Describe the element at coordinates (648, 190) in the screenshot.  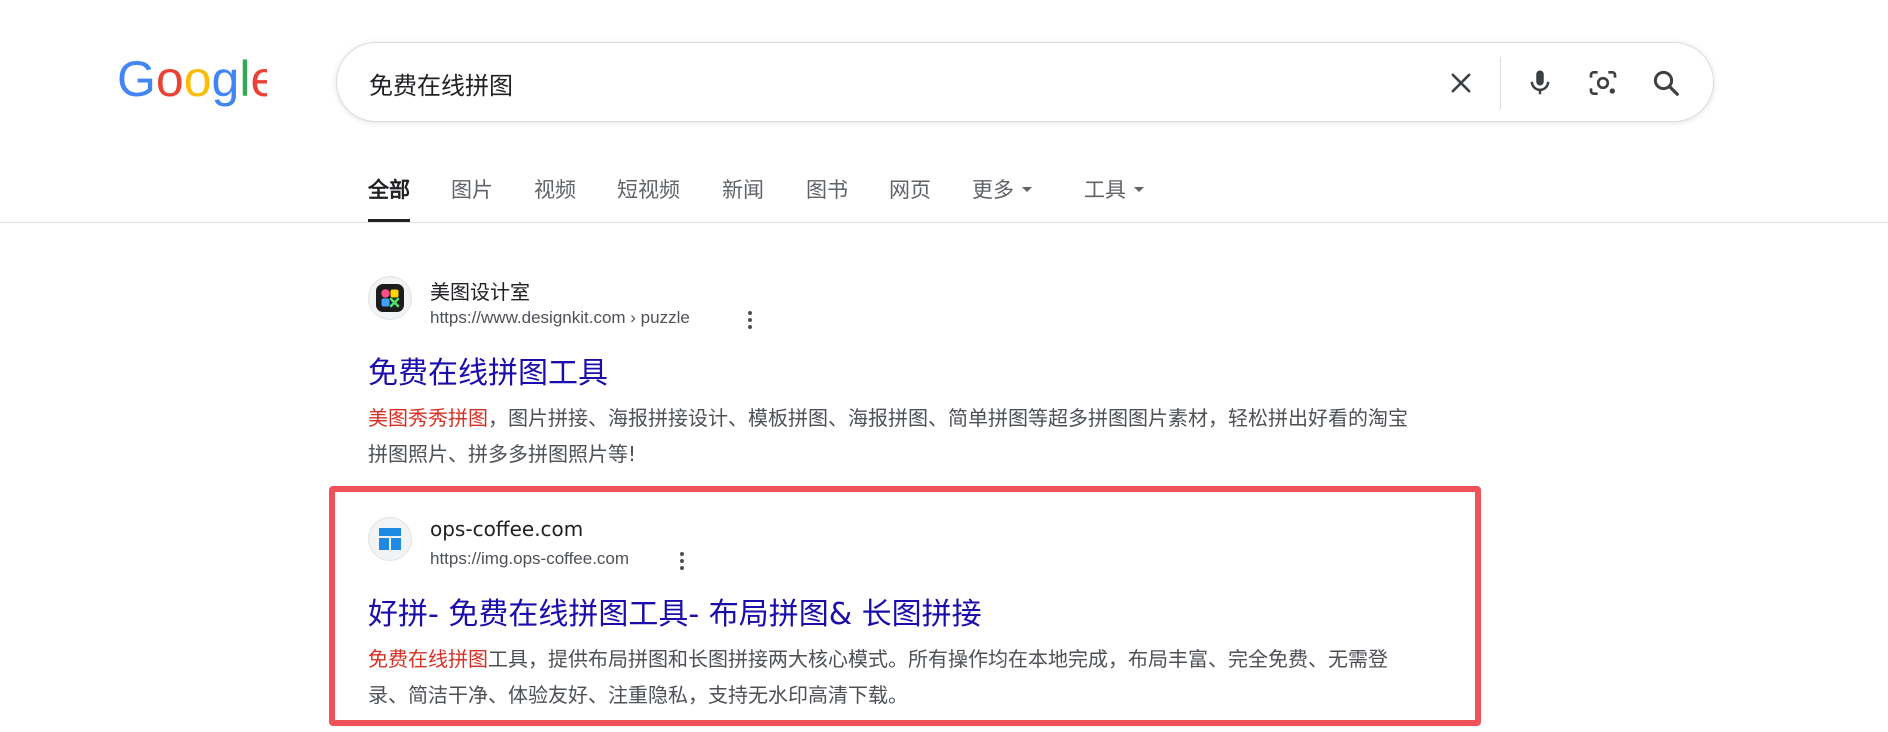
I see `tab-label: 短视频` at that location.